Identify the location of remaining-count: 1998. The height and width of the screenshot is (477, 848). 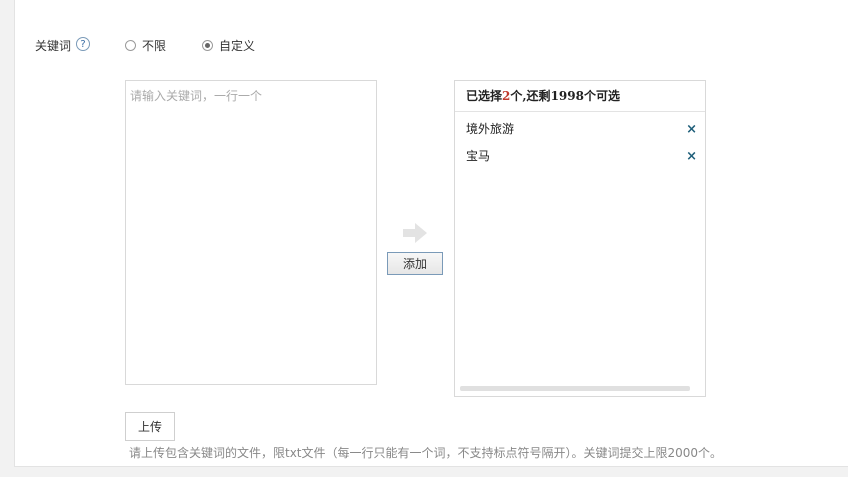
(567, 96).